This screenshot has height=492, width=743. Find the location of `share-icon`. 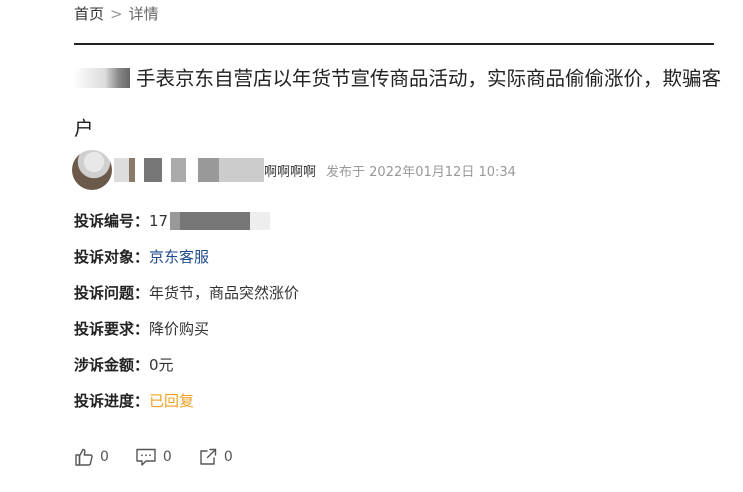

share-icon is located at coordinates (208, 457).